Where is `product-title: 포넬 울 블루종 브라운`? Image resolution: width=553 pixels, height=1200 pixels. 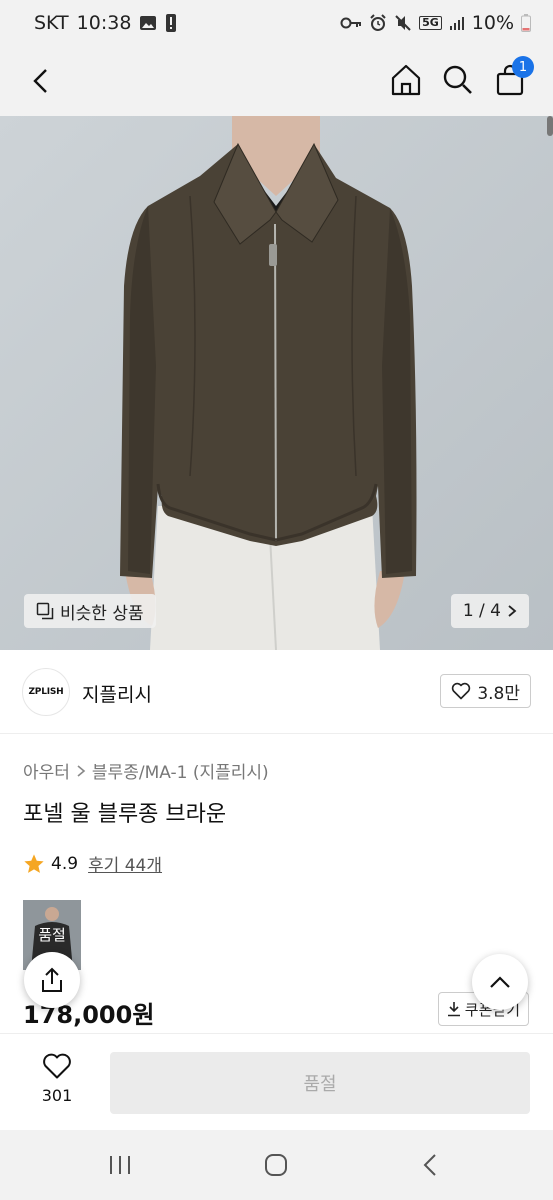
product-title: 포넬 울 블루종 브라운 is located at coordinates (125, 814).